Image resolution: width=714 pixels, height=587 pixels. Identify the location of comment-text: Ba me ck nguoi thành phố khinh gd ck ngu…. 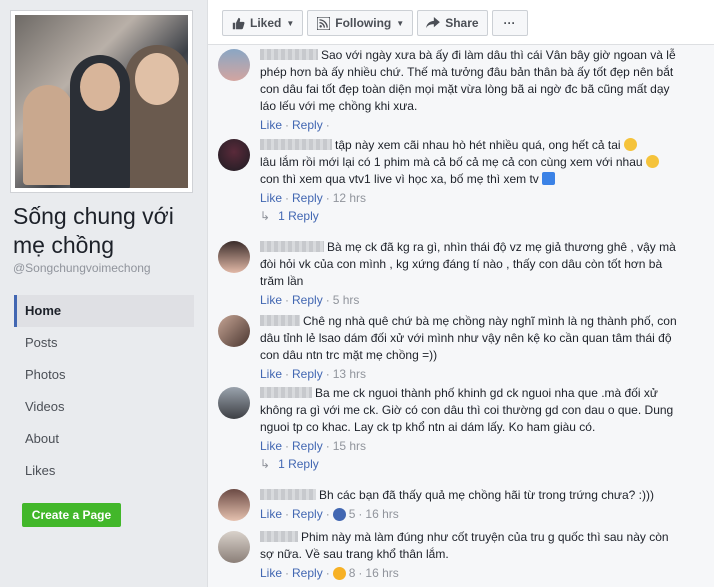
(467, 410).